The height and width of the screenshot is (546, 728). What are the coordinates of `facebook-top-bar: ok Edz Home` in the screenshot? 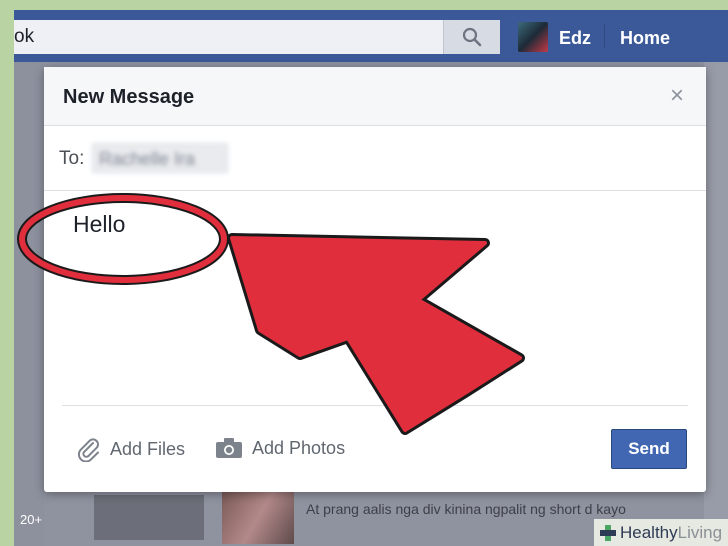 It's located at (371, 36).